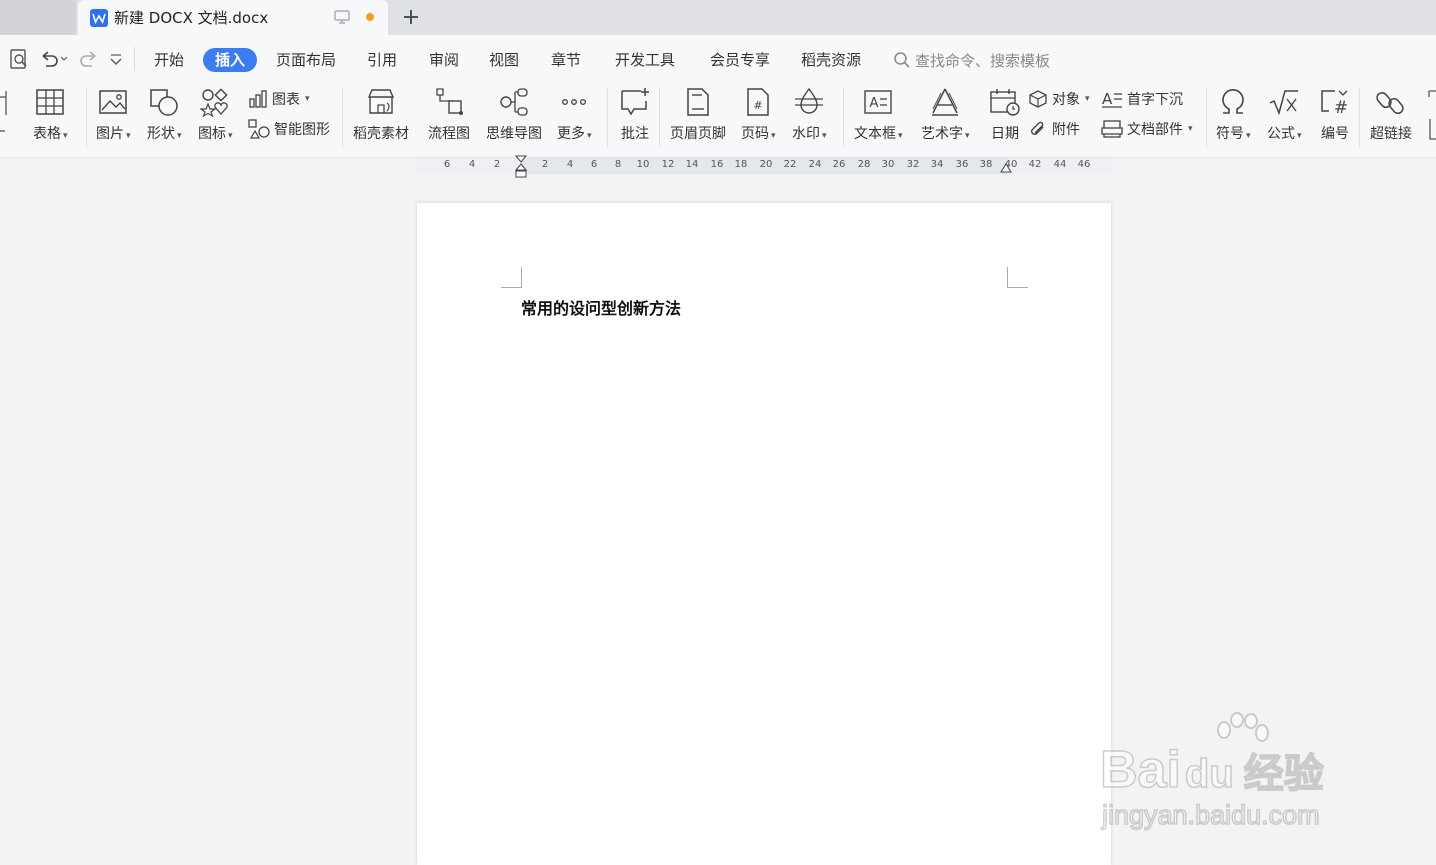 The height and width of the screenshot is (865, 1436). Describe the element at coordinates (1391, 114) in the screenshot. I see `hyperlink-button: 超链接` at that location.